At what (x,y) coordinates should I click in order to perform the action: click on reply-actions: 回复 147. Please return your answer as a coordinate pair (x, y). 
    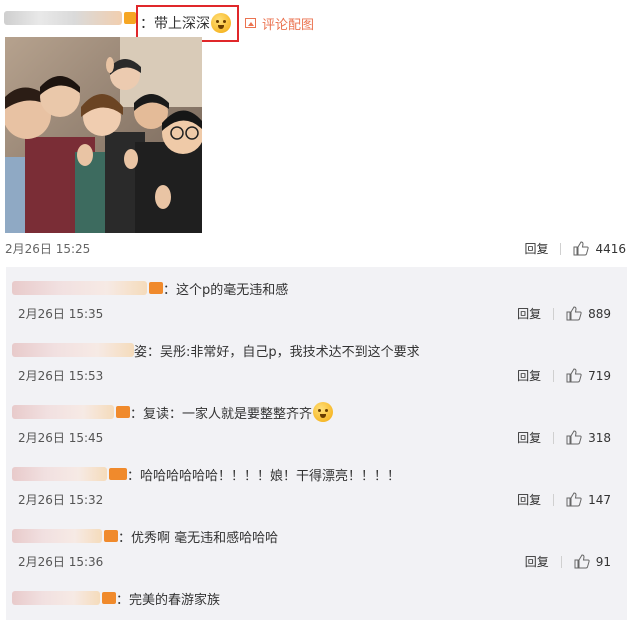
    Looking at the image, I should click on (564, 499).